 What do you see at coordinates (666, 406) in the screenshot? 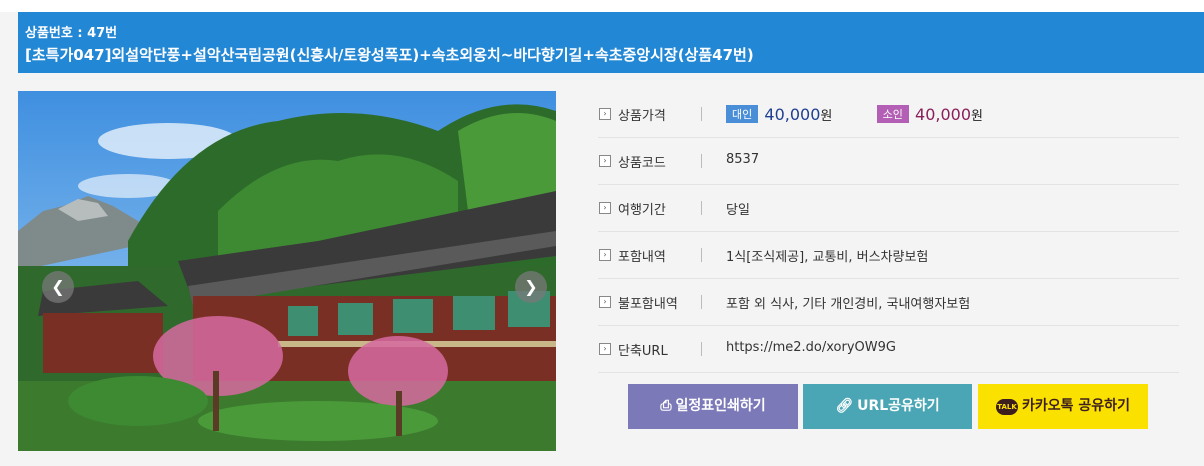
I see `printer-icon: ⎙` at bounding box center [666, 406].